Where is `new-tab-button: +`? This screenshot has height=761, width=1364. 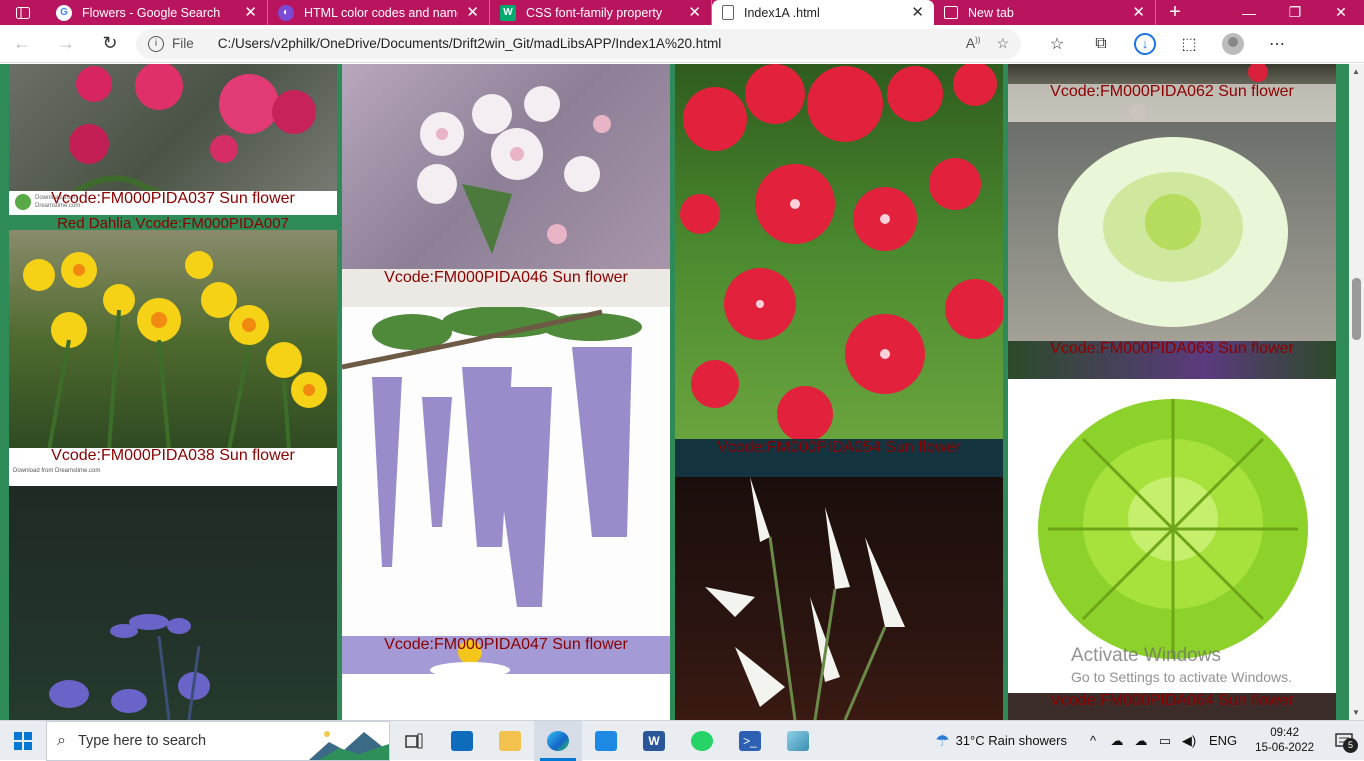
new-tab-button: + is located at coordinates (1175, 12).